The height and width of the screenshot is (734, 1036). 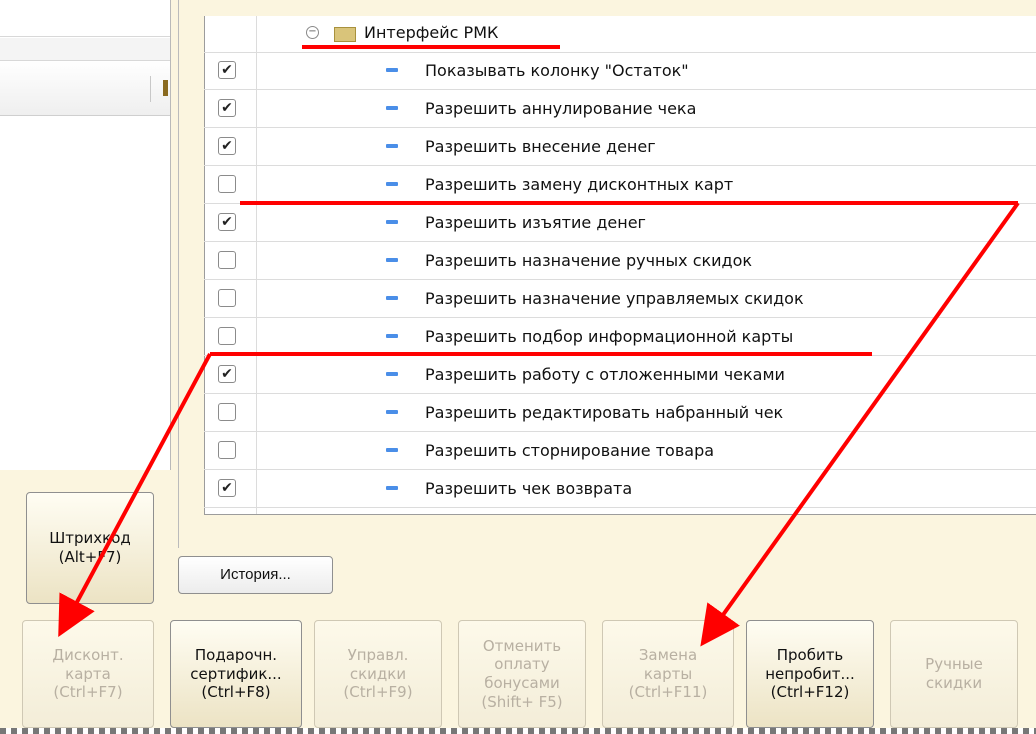 I want to click on setting-label: Разрешить назначение ручных скидок, so click(x=589, y=260).